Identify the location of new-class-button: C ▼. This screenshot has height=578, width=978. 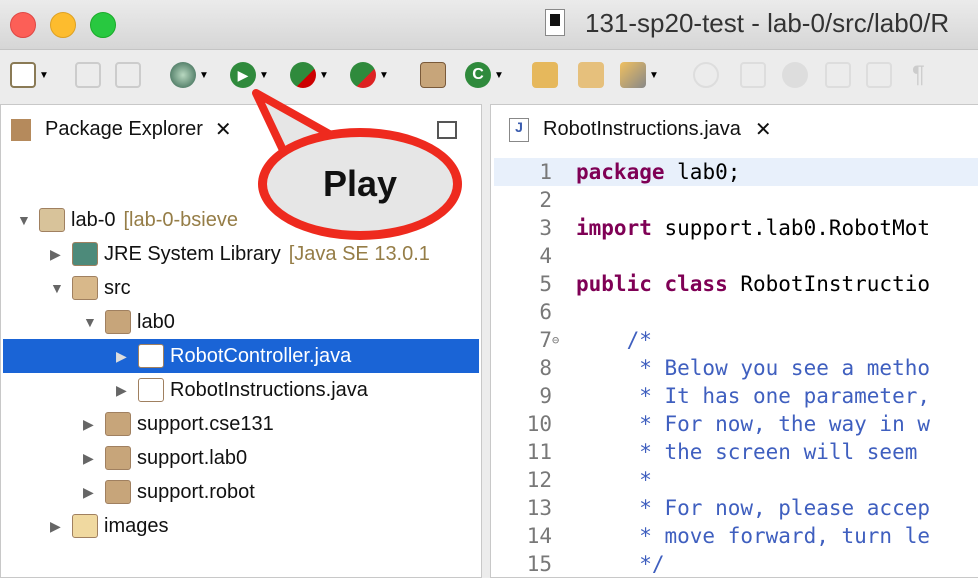
(484, 75).